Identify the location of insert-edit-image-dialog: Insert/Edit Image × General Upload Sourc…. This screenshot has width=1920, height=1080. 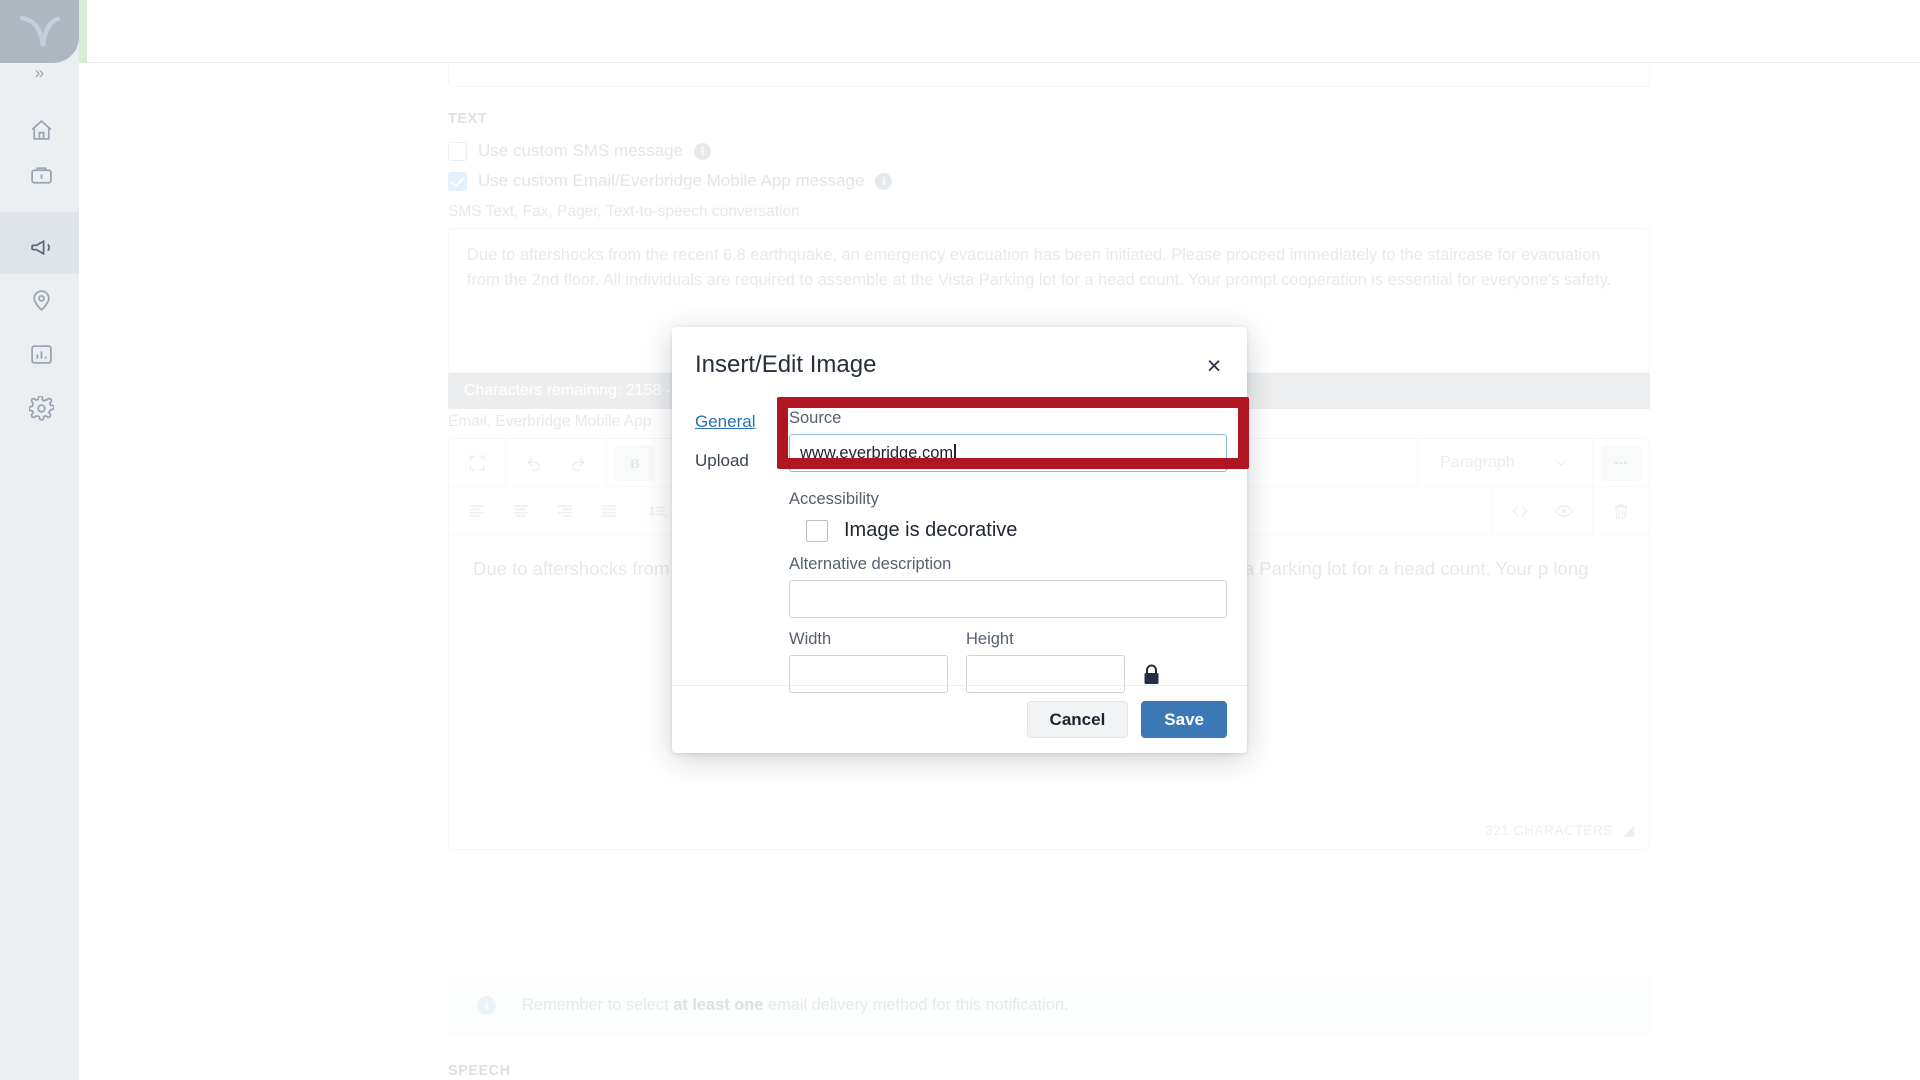
(960, 540).